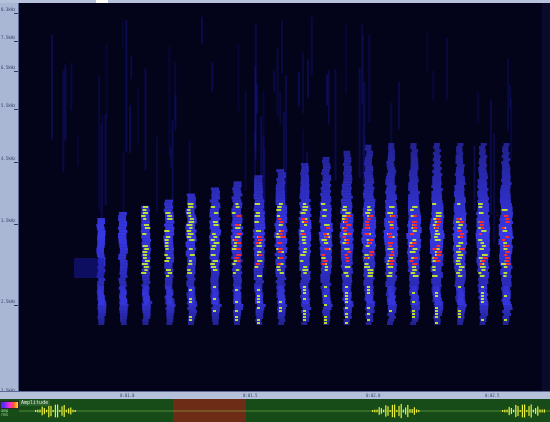  I want to click on waveform-panel: Amplitude amp rms, so click(275, 410).